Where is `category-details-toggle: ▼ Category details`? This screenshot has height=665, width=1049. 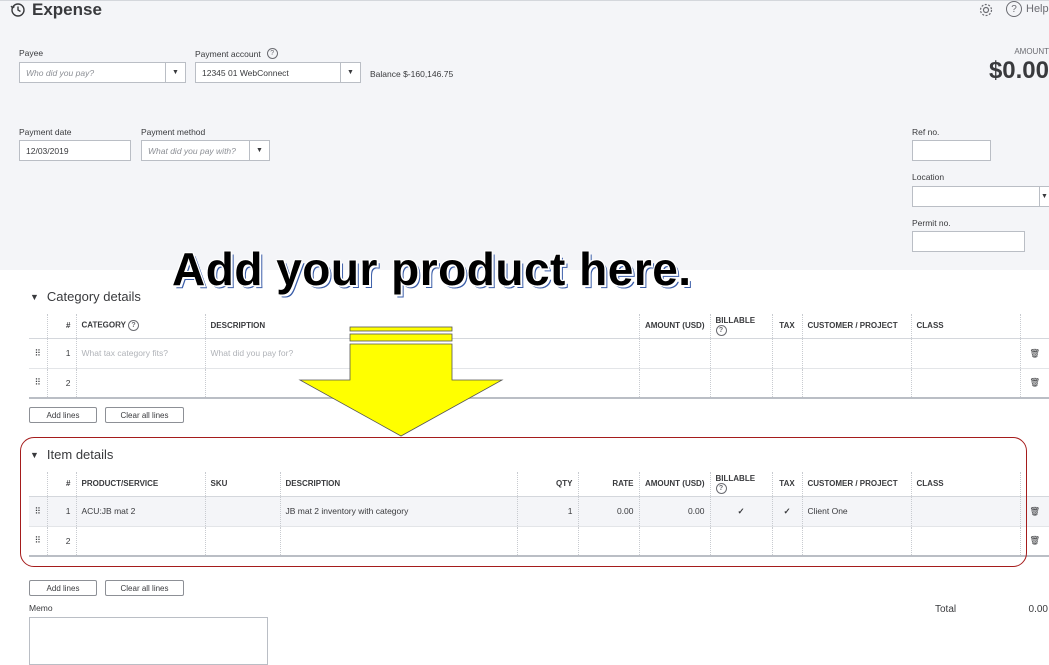 category-details-toggle: ▼ Category details is located at coordinates (85, 296).